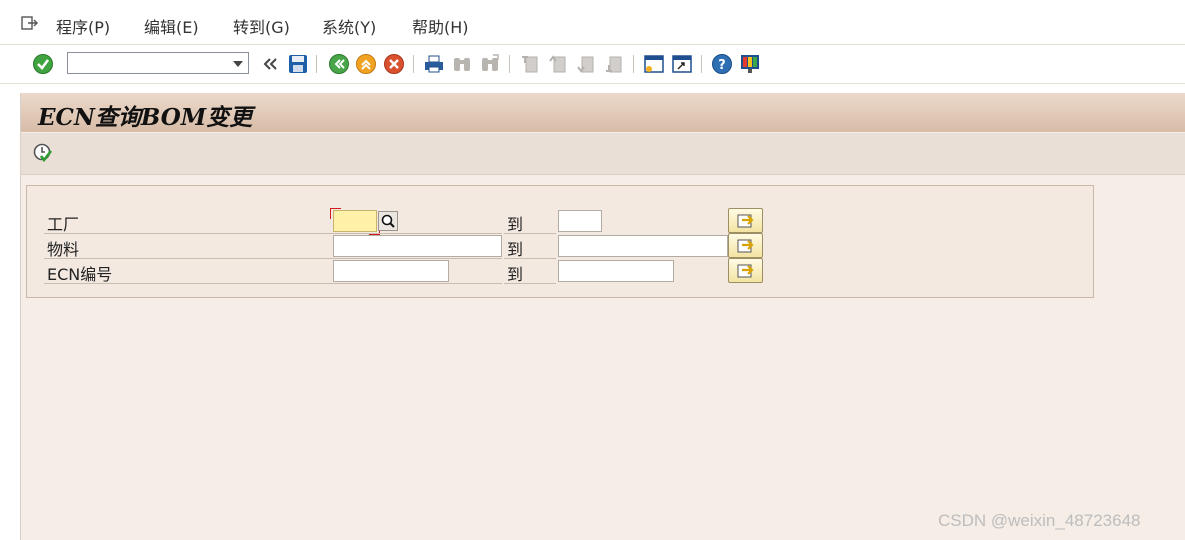 Image resolution: width=1185 pixels, height=540 pixels. Describe the element at coordinates (434, 64) in the screenshot. I see `print-icon` at that location.